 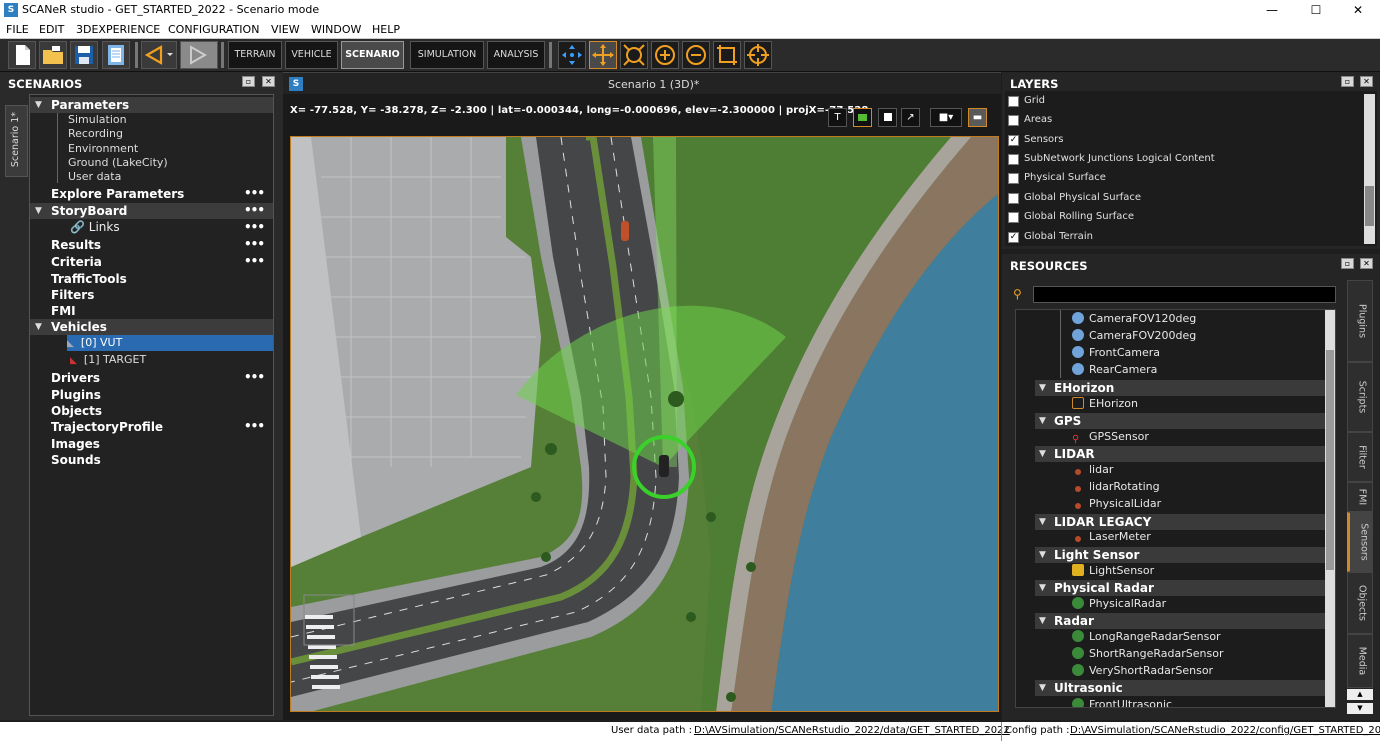 I want to click on tree-fmi: FMI, so click(x=151, y=311).